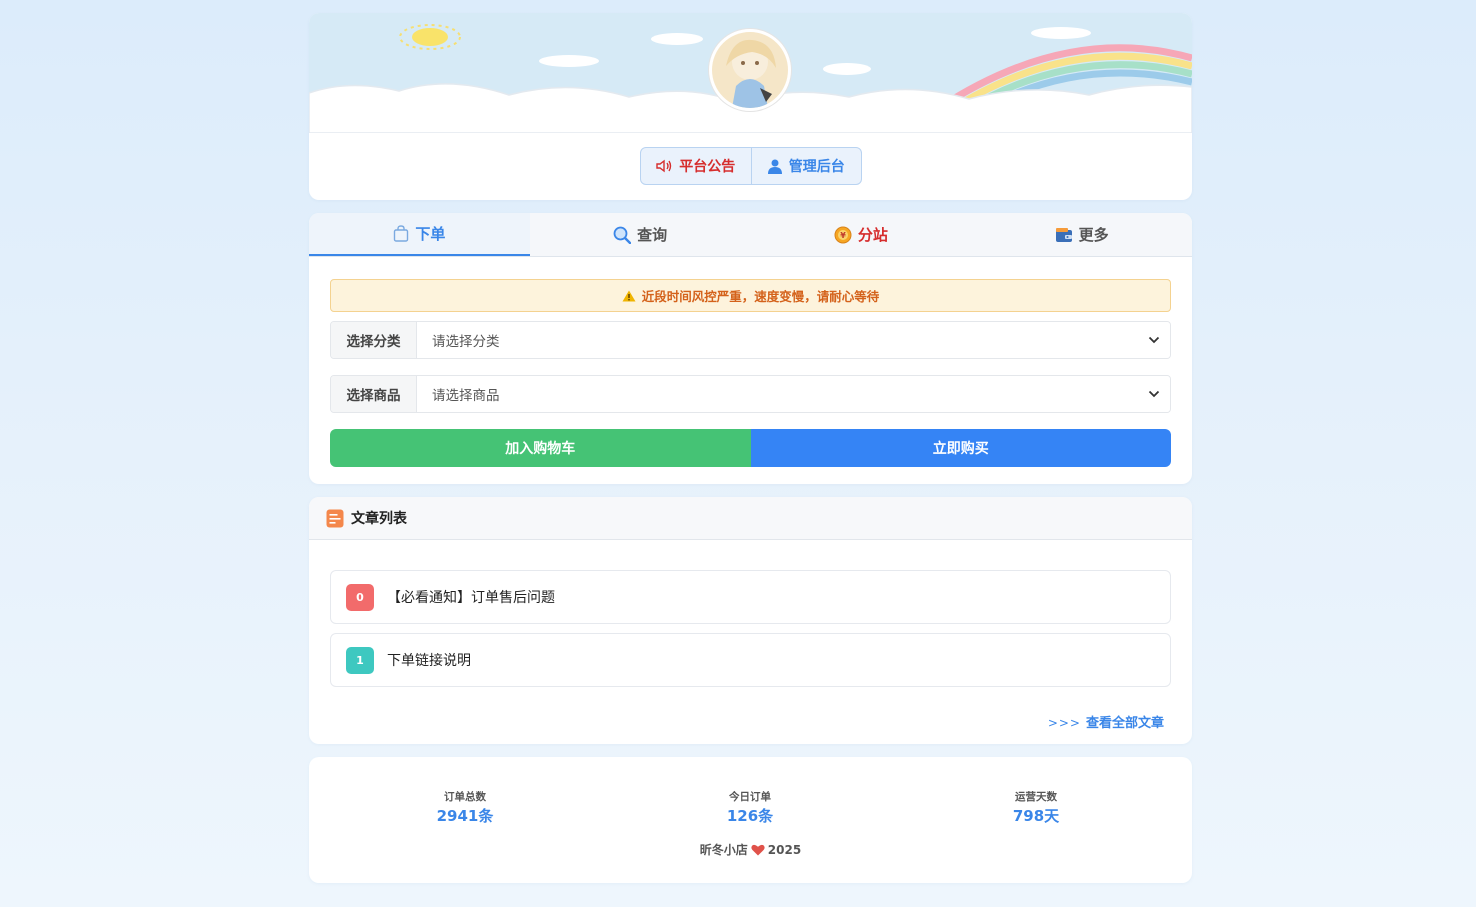 The height and width of the screenshot is (907, 1476). I want to click on stat-total-orders-label: 订单总数, so click(465, 797).